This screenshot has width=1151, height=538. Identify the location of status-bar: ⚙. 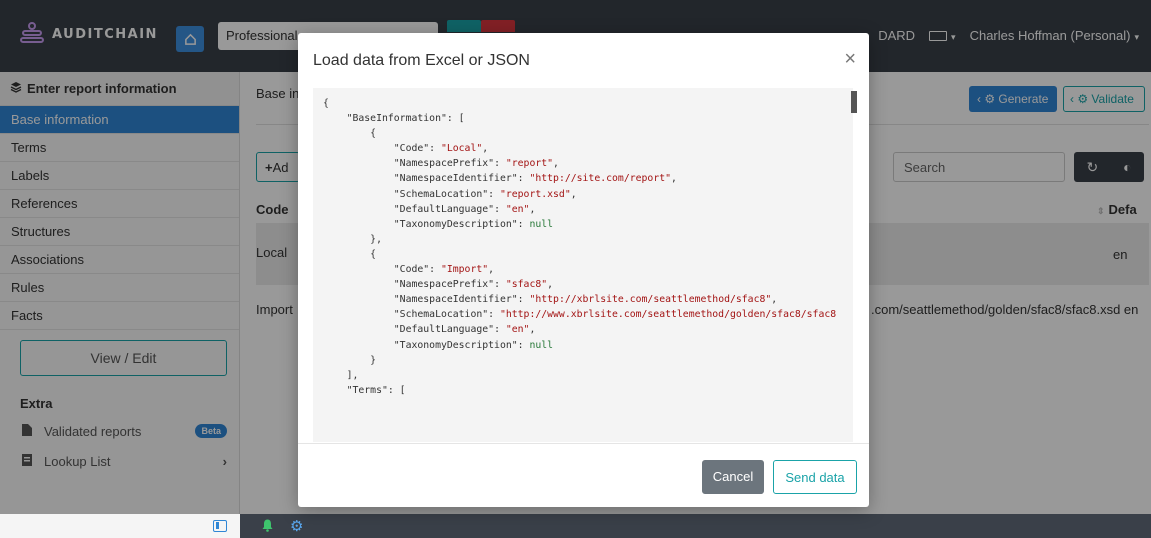
(575, 526).